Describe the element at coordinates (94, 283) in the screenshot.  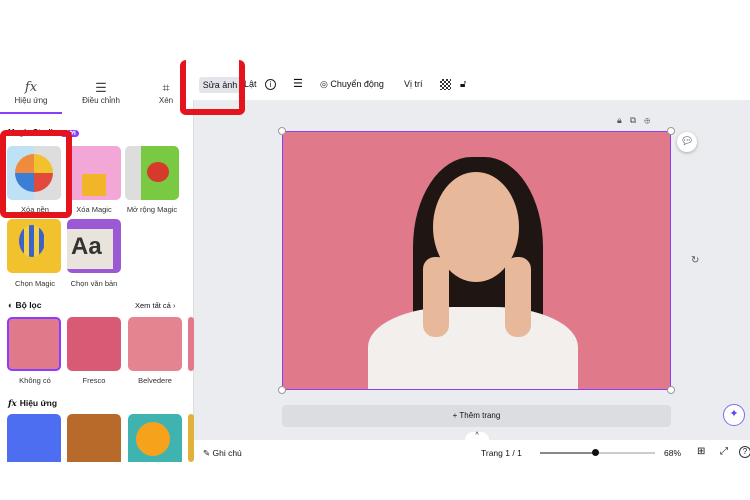
I see `tile-label: Chọn văn bản` at that location.